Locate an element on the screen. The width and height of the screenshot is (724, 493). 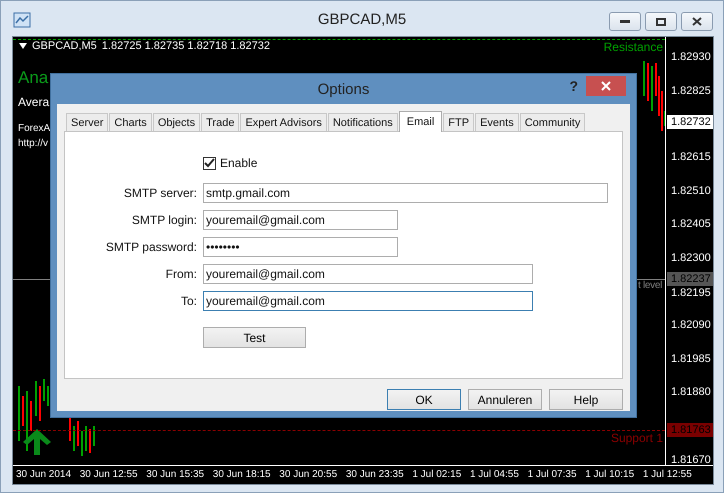
maximize-button is located at coordinates (661, 21).